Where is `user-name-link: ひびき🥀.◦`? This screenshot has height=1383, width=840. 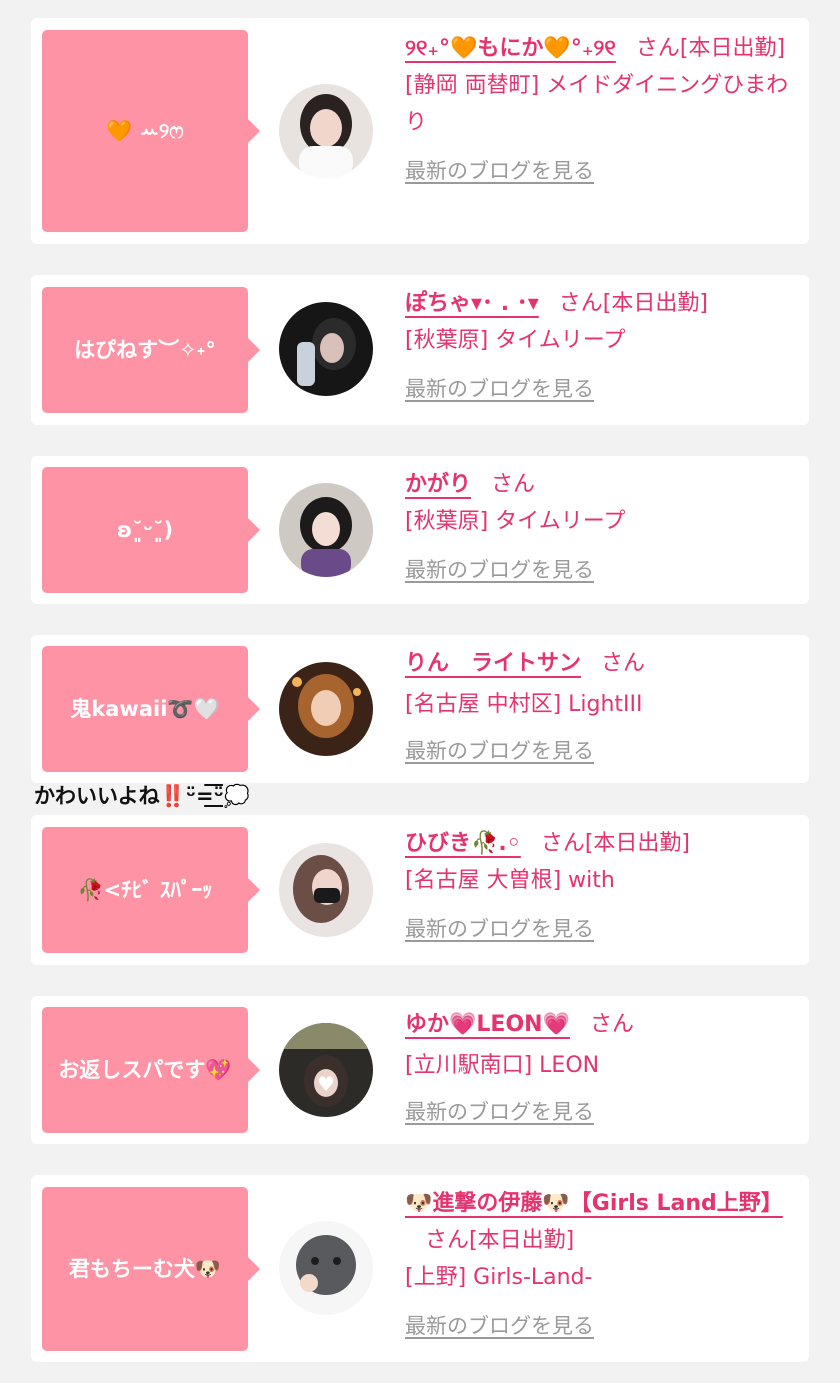
user-name-link: ひびき🥀.◦ is located at coordinates (463, 843).